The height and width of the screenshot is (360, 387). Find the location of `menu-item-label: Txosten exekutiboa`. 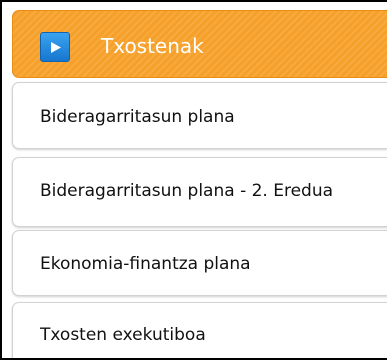

menu-item-label: Txosten exekutiboa is located at coordinates (123, 335).